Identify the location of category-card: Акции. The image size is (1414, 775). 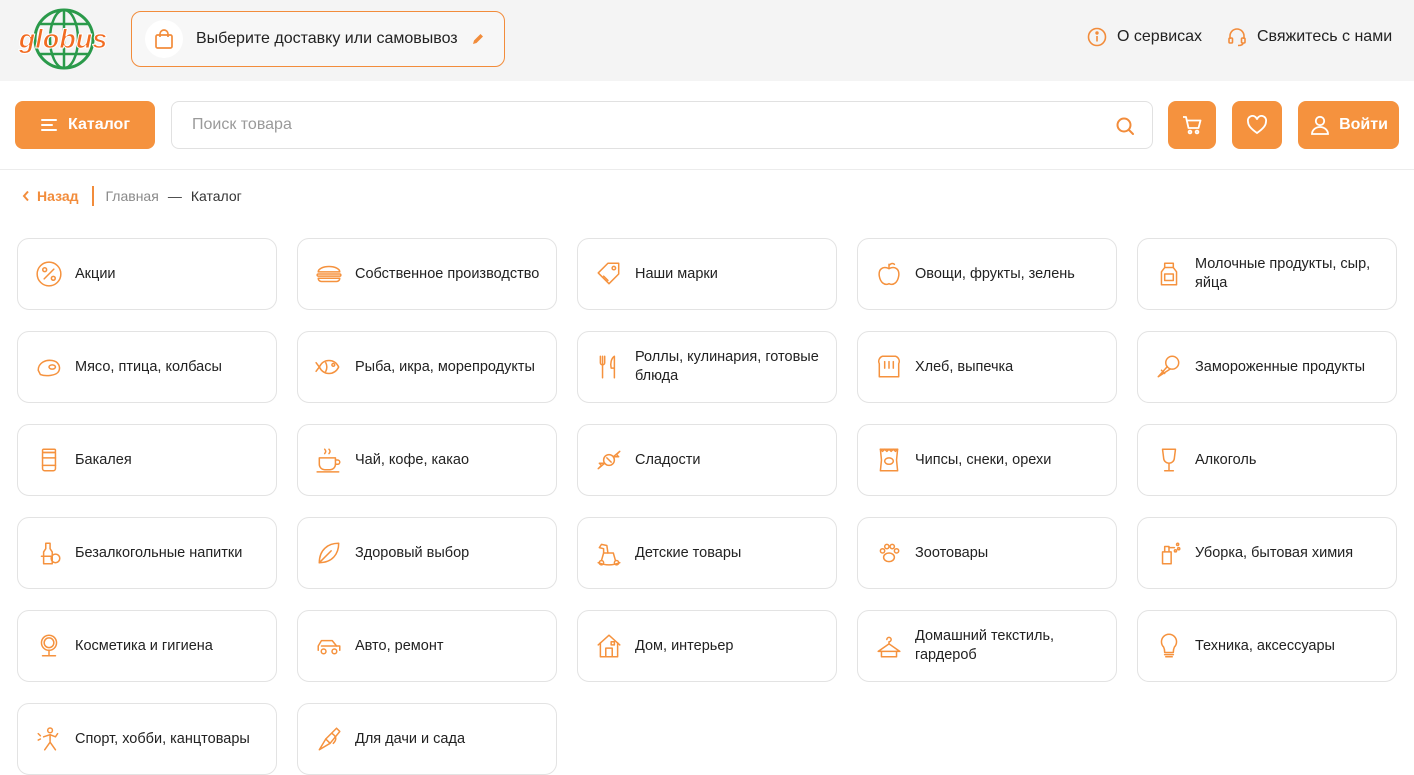
(147, 274).